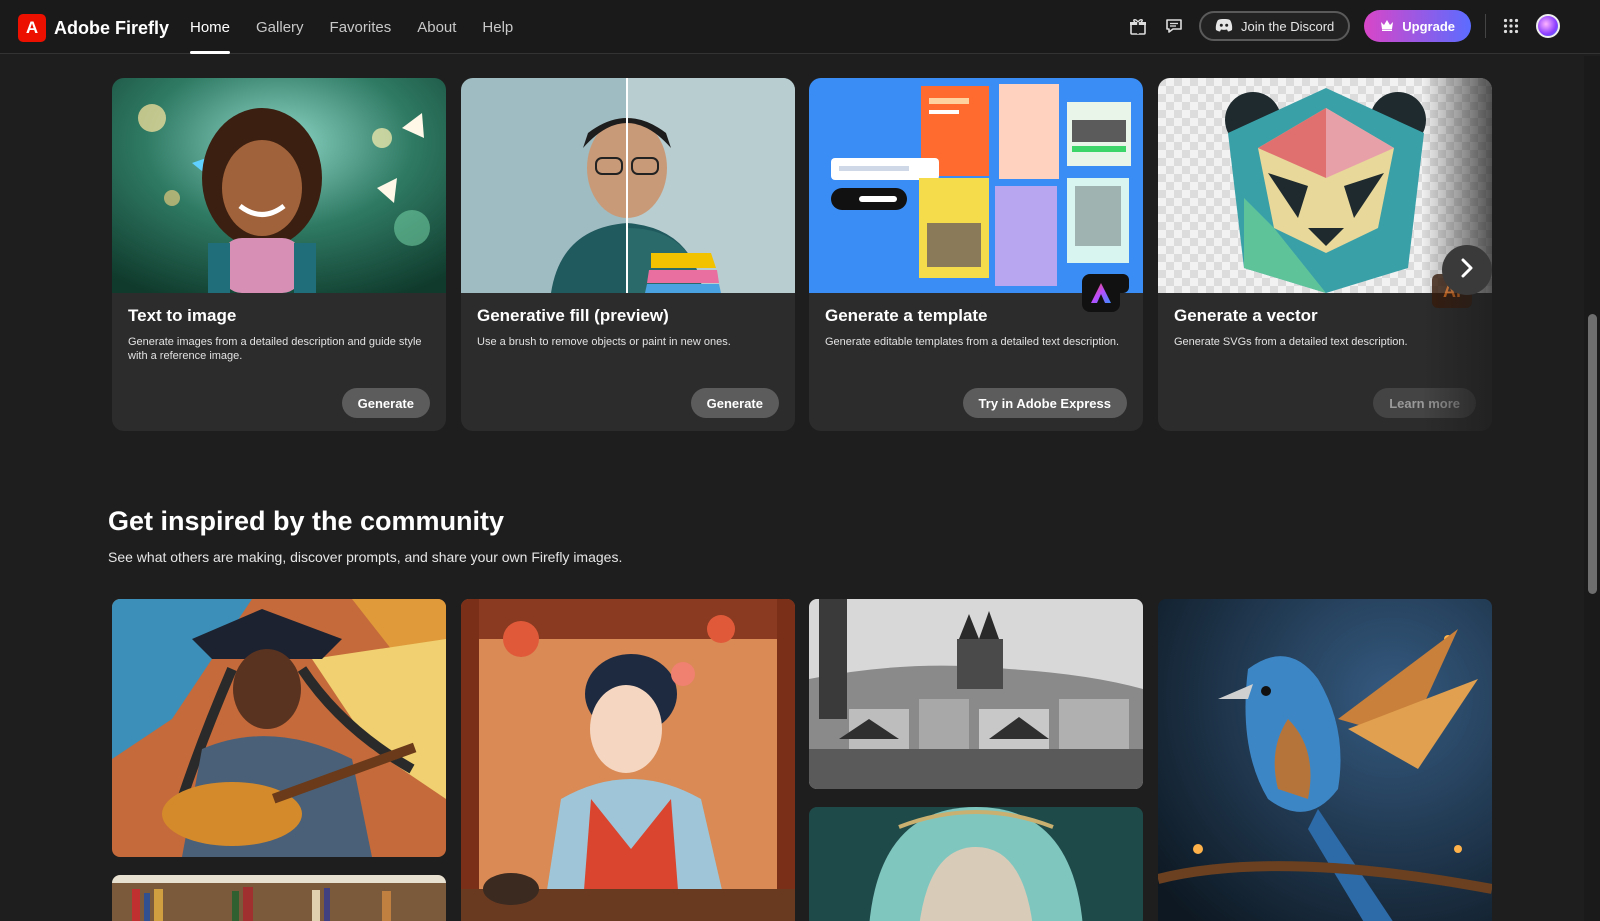 This screenshot has height=921, width=1600. I want to click on header-divider, so click(1485, 26).